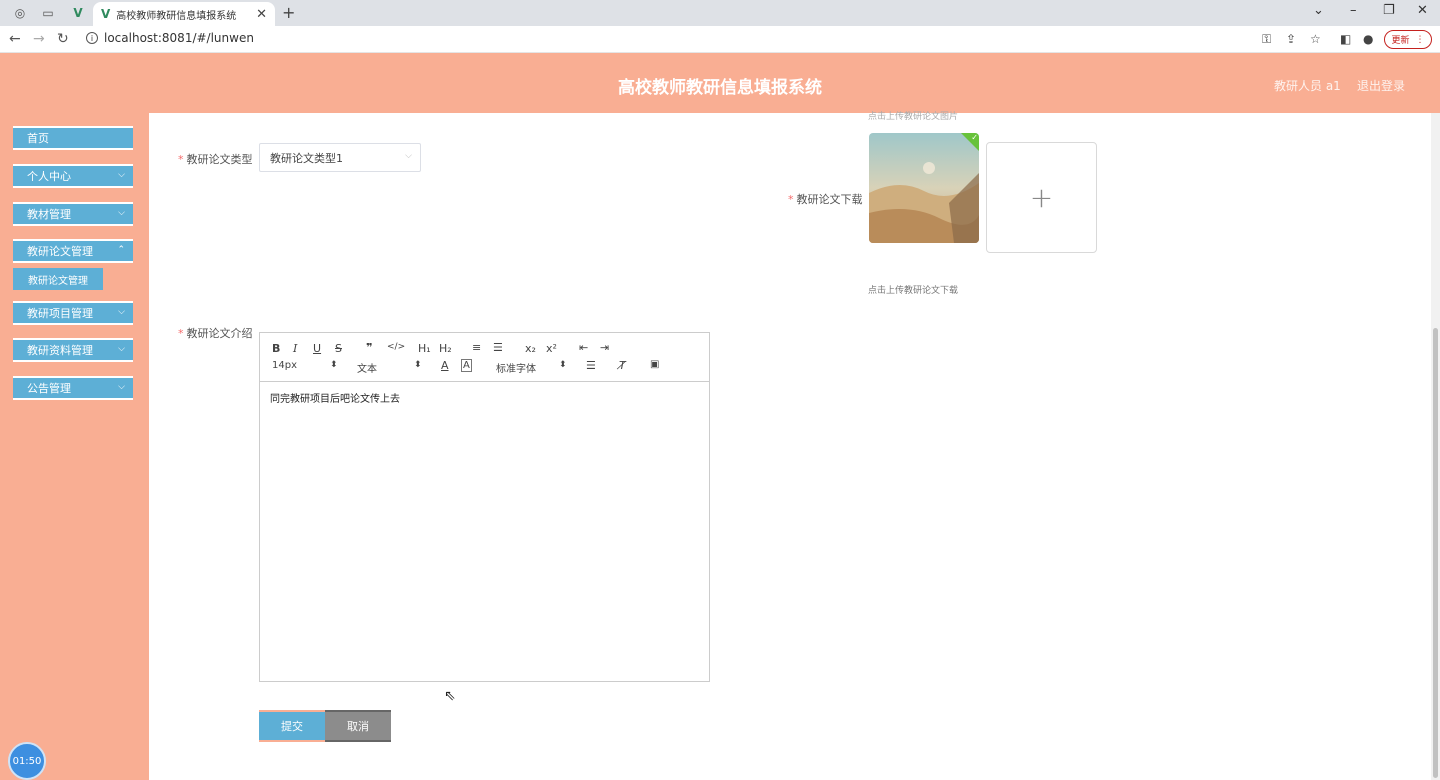  What do you see at coordinates (60, 313) in the screenshot?
I see `sidebar-item-label: 教研项目管理` at bounding box center [60, 313].